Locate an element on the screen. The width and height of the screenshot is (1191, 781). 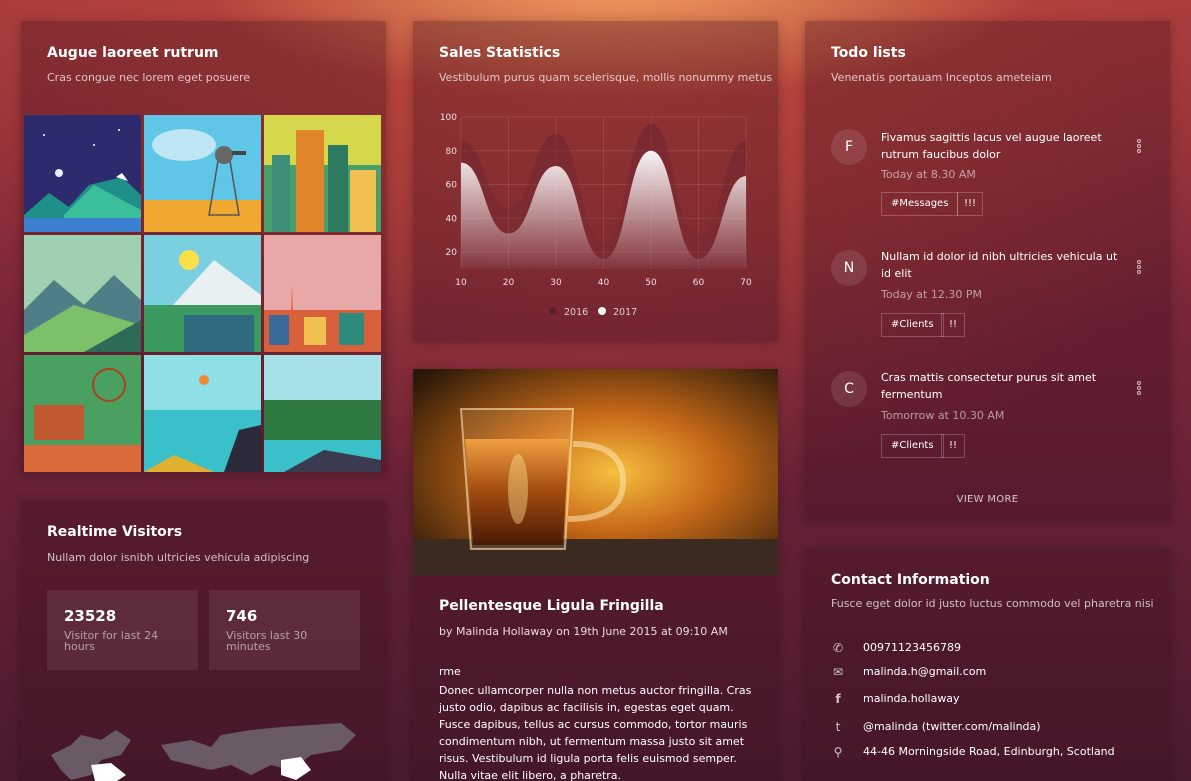
todo-time: Today at 8.30 AM is located at coordinates (928, 174).